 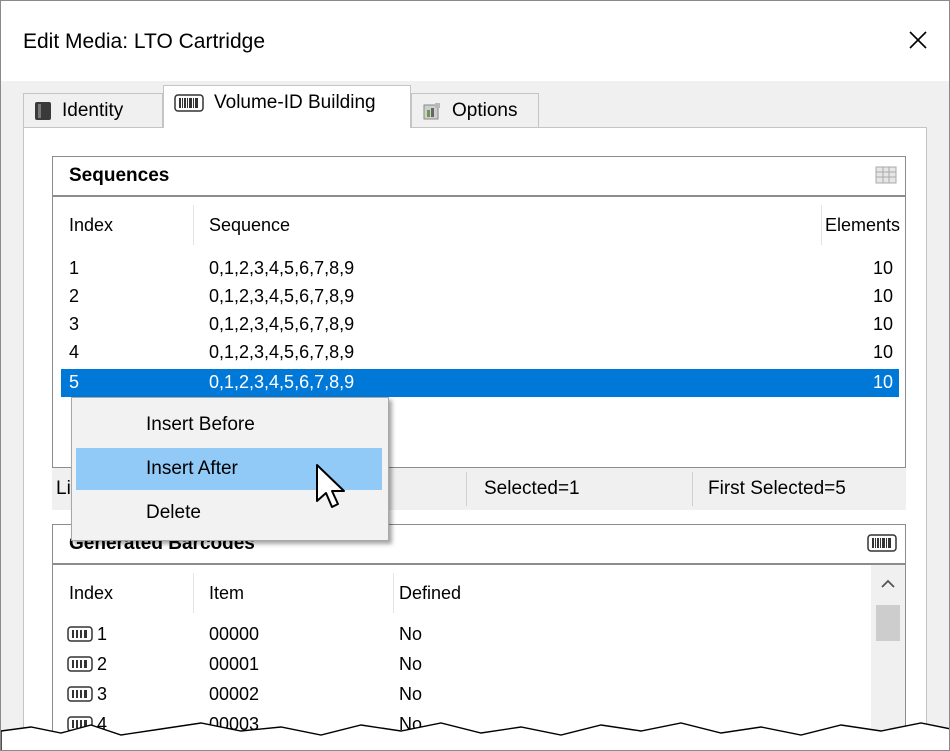 I want to click on table-row: 2 00001 No, so click(x=461, y=665).